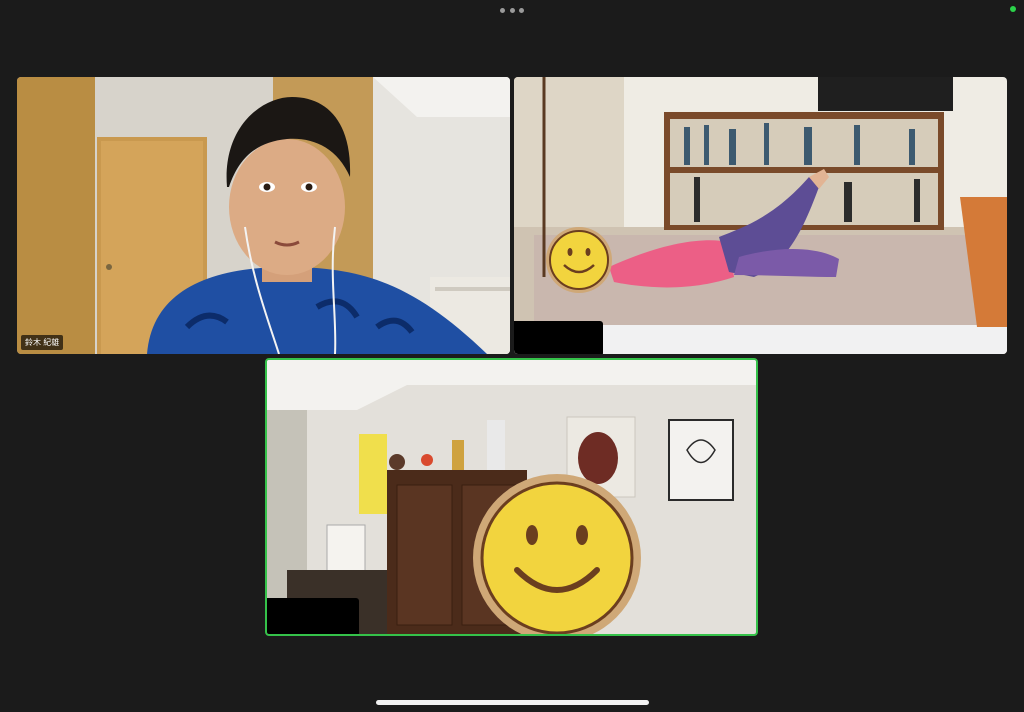 This screenshot has width=1024, height=712. I want to click on participant-name-label: 鈴木 紀雄, so click(42, 342).